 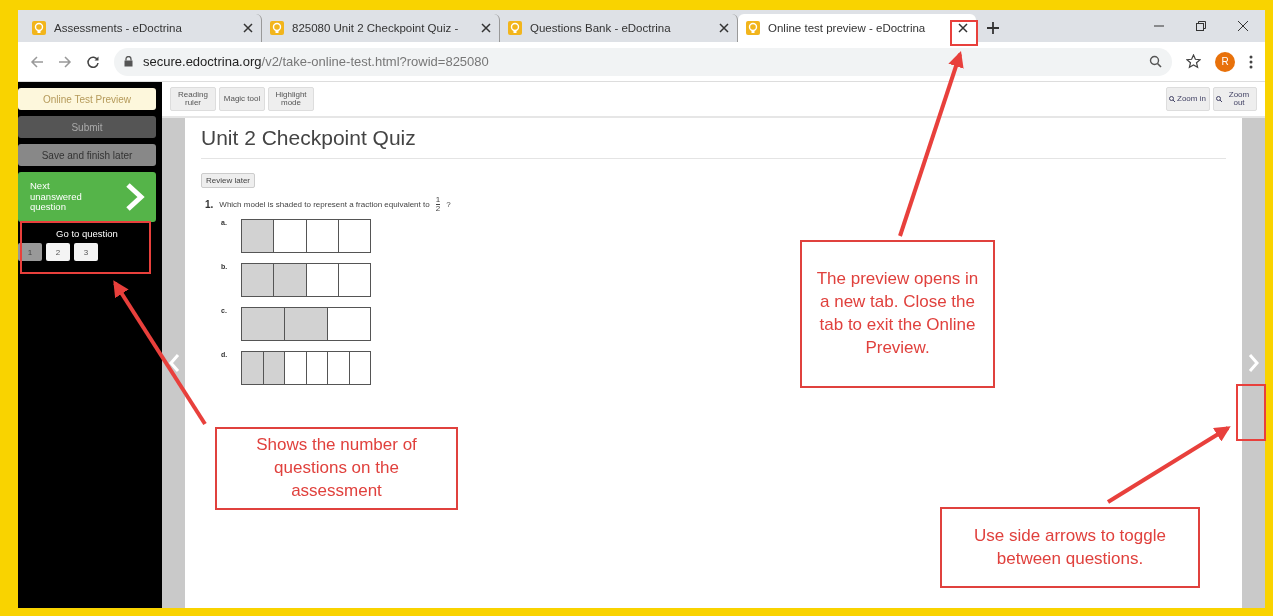 What do you see at coordinates (193, 99) in the screenshot?
I see `tool-button: Reading ruler` at bounding box center [193, 99].